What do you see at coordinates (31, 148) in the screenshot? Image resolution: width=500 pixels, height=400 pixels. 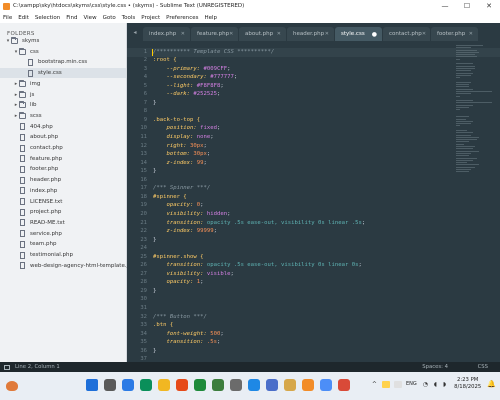 I see `tree-file: contact.php` at bounding box center [31, 148].